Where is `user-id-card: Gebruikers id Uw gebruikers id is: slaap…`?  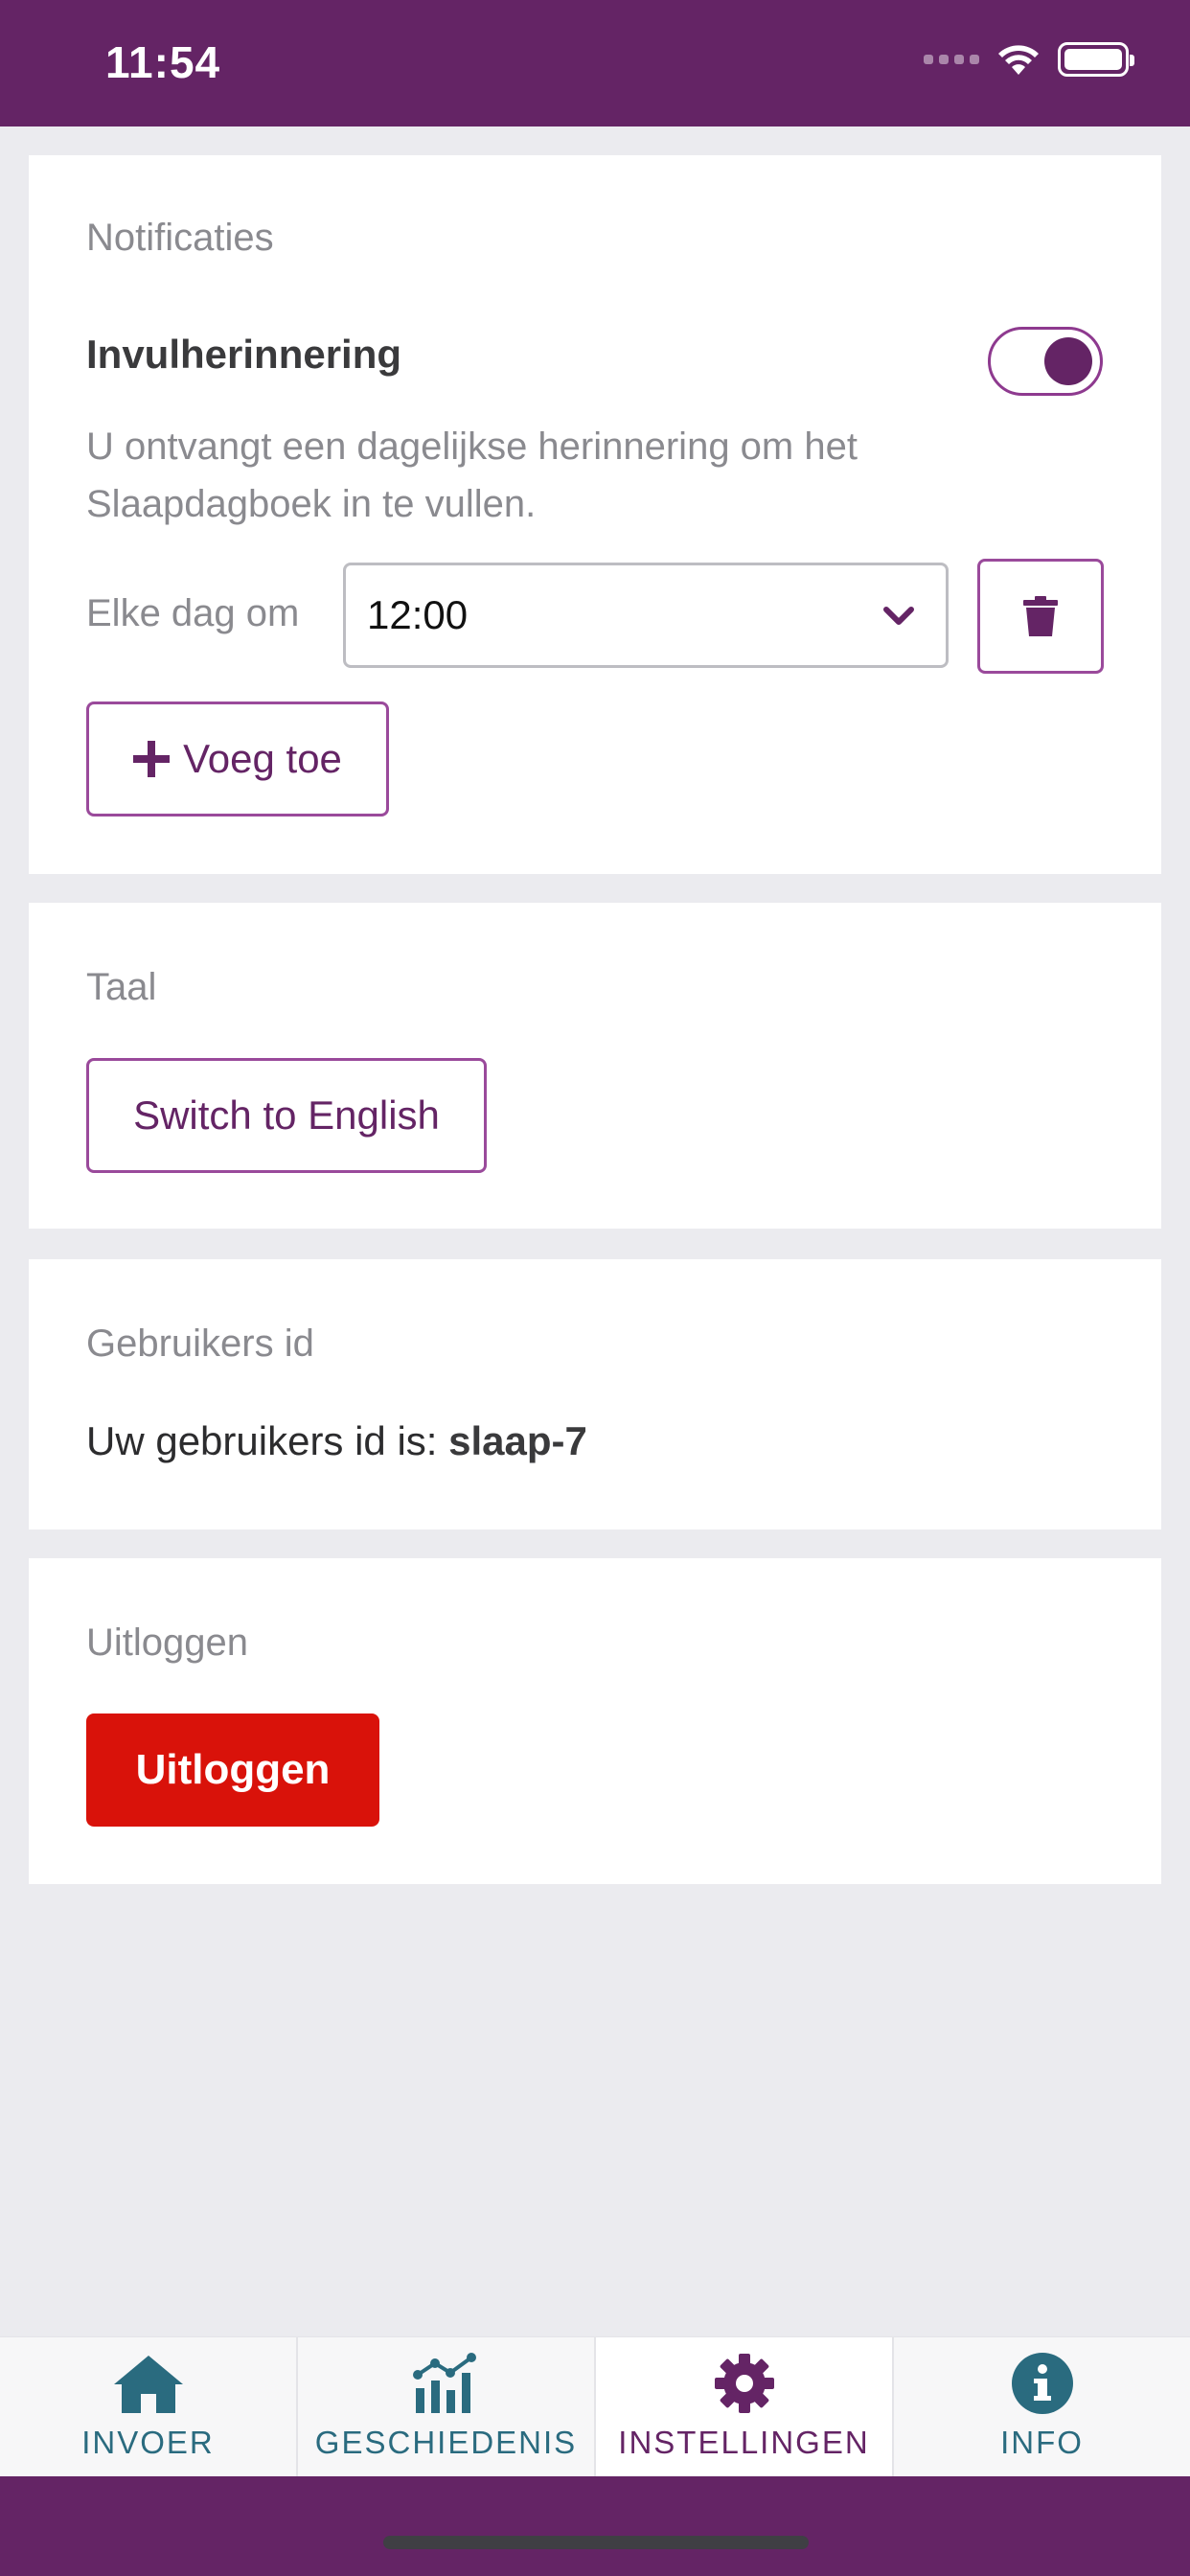 user-id-card: Gebruikers id Uw gebruikers id is: slaap… is located at coordinates (595, 1394).